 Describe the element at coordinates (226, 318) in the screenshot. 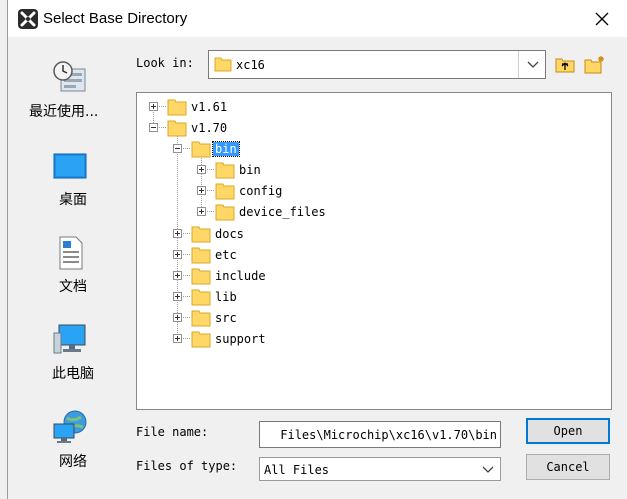

I see `tree-node-label: src` at that location.